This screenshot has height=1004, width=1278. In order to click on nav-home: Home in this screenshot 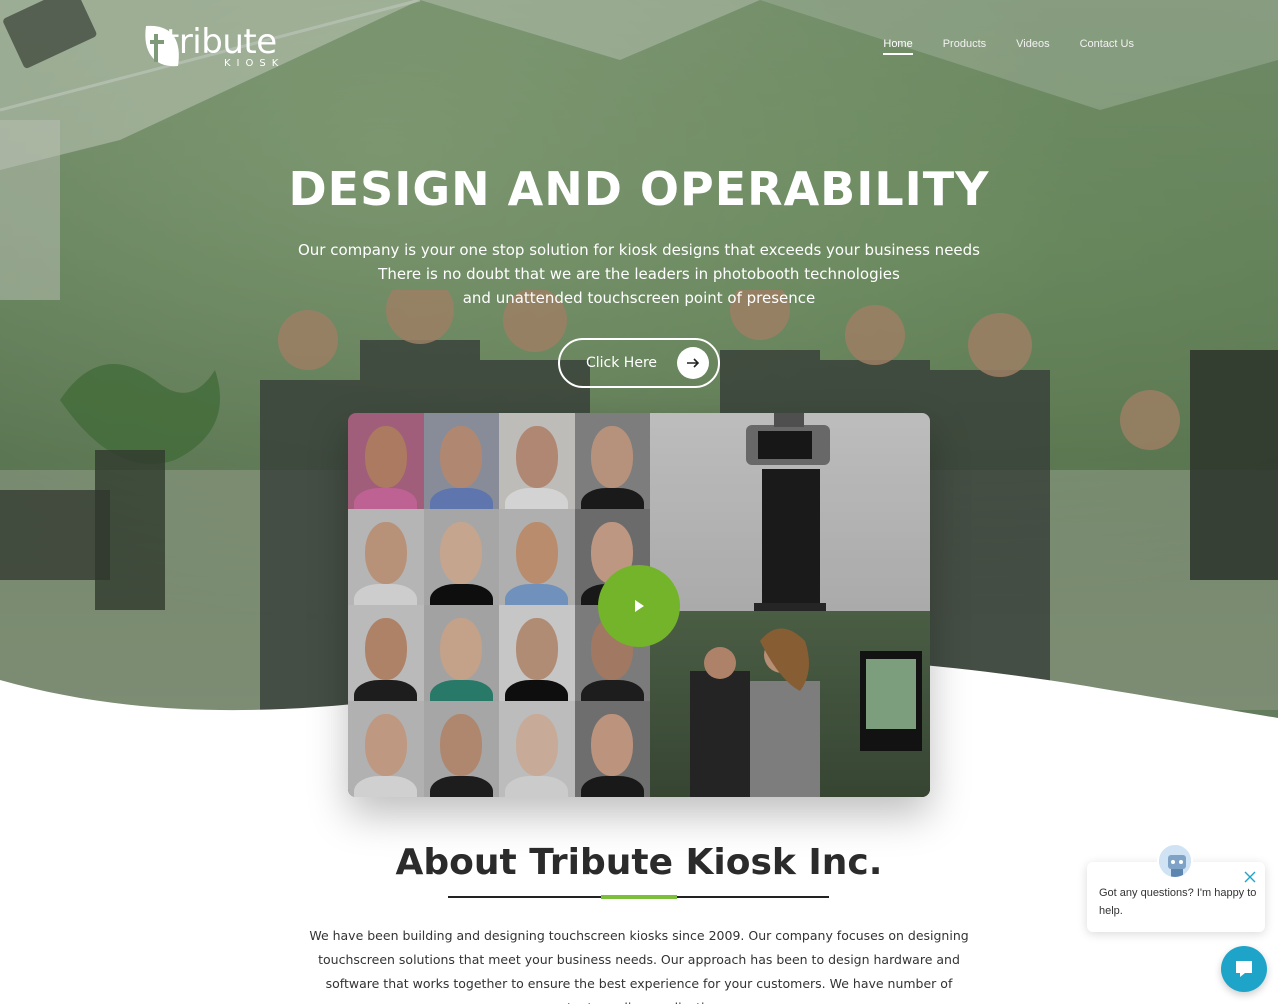, I will do `click(898, 46)`.